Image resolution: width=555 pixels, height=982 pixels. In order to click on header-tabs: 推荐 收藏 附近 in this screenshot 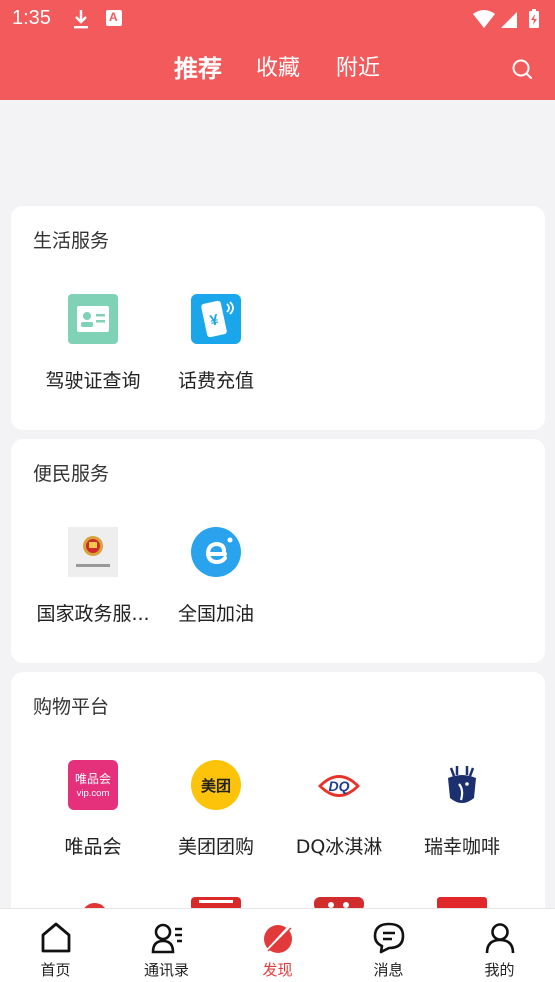, I will do `click(277, 69)`.